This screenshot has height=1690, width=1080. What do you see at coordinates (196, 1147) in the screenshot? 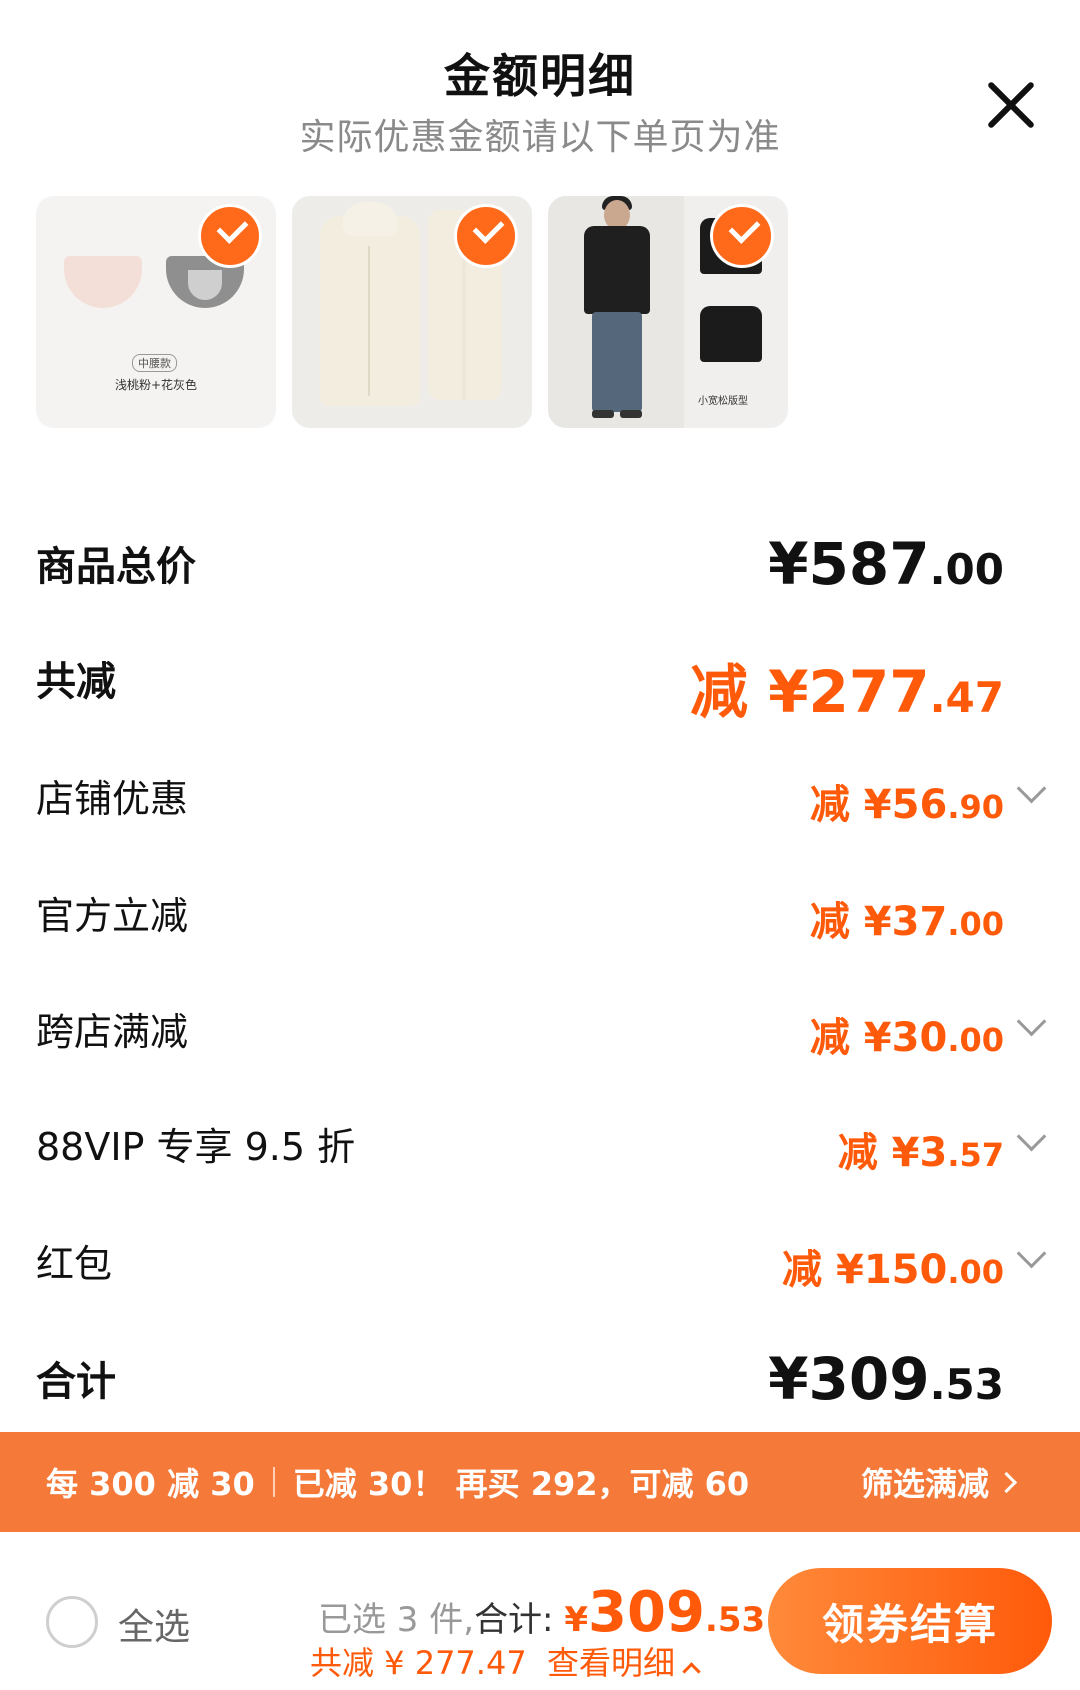
I see `row-label: 88VIP 专享 9.5 折` at bounding box center [196, 1147].